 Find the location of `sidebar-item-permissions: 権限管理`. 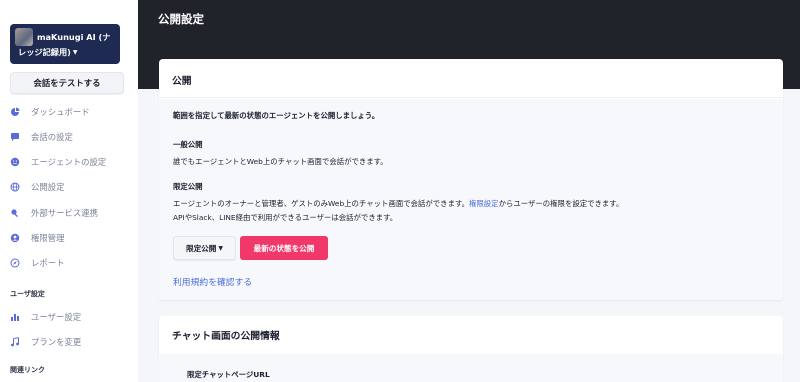

sidebar-item-permissions: 権限管理 is located at coordinates (37, 238).